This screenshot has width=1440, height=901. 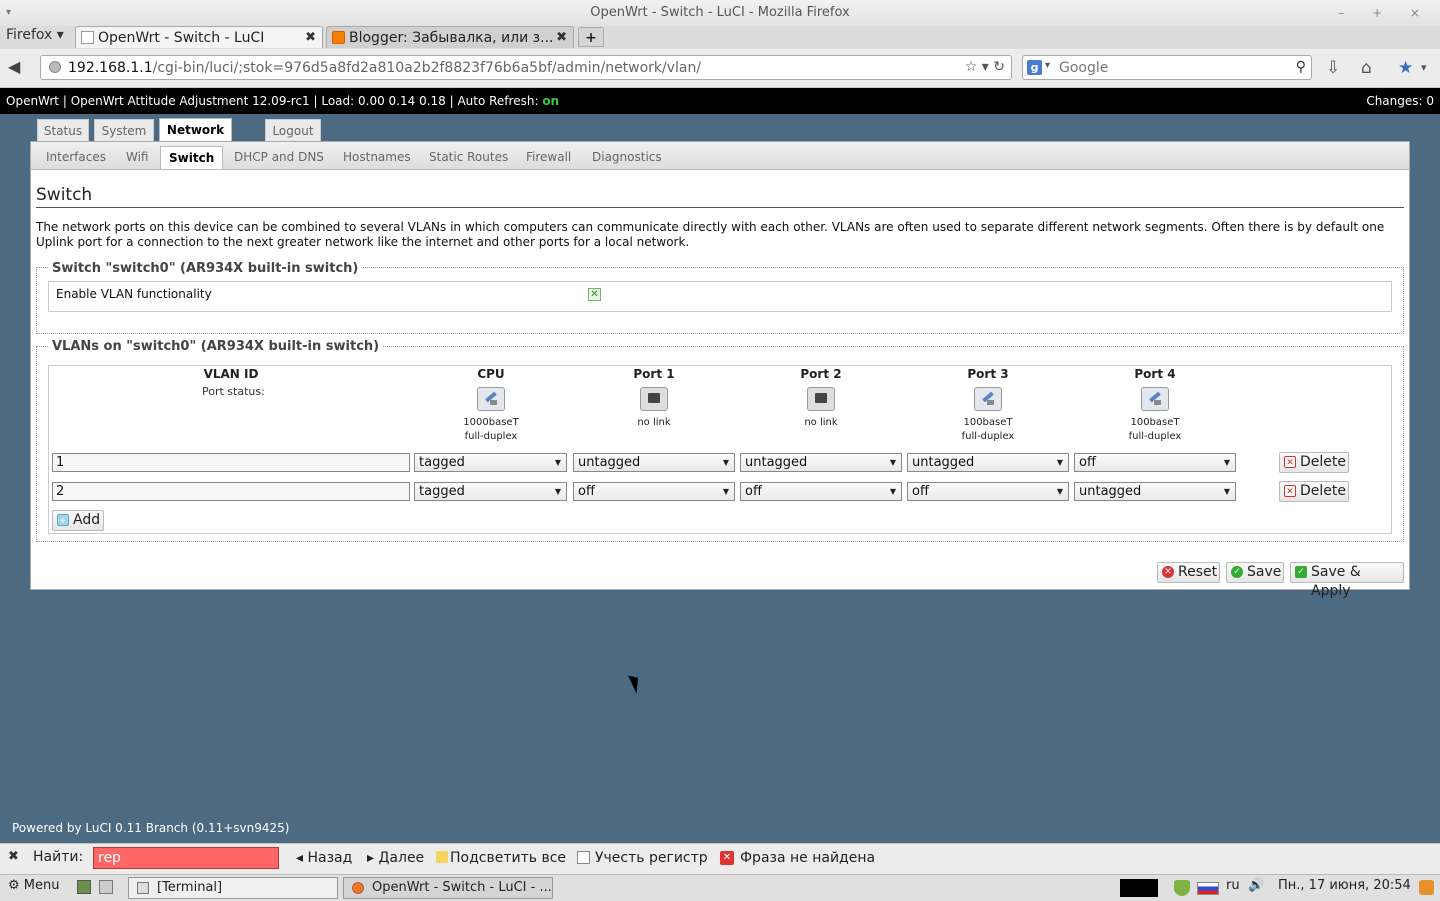 I want to click on main-tab-network: Network, so click(x=195, y=129).